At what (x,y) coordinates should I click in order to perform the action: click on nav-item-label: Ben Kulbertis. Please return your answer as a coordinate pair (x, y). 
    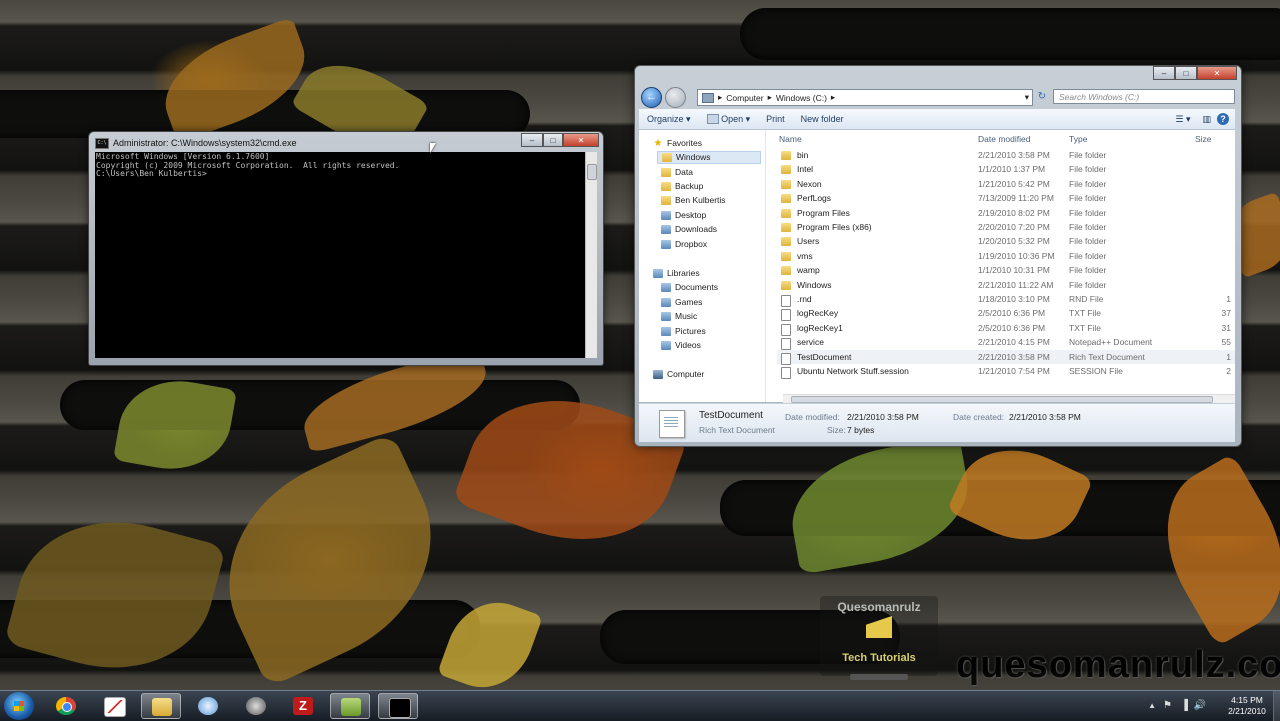
    Looking at the image, I should click on (700, 200).